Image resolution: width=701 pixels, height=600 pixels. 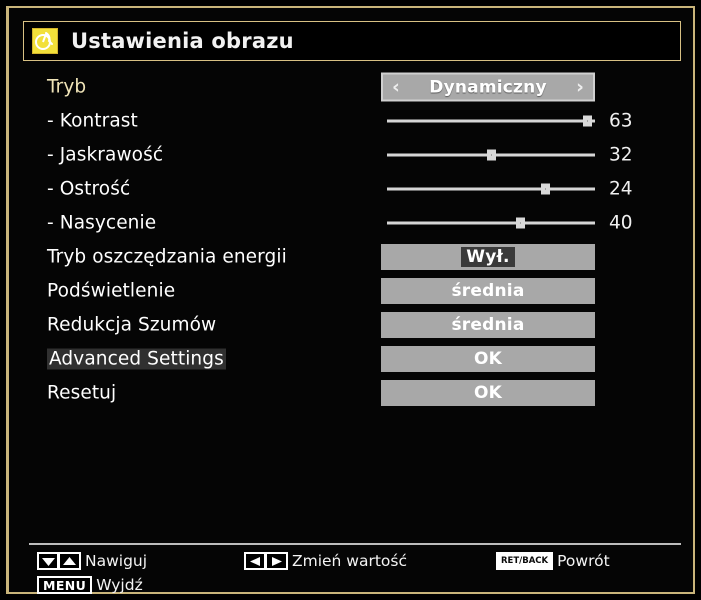 I want to click on menu-key-label: MENU, so click(x=65, y=585).